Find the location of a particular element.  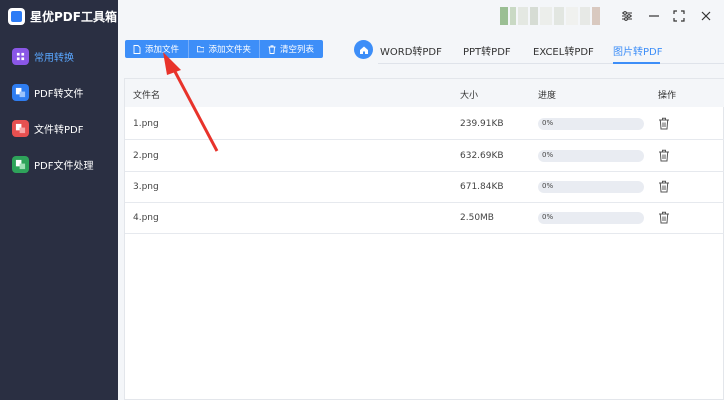

active-tab-indicator is located at coordinates (636, 63).